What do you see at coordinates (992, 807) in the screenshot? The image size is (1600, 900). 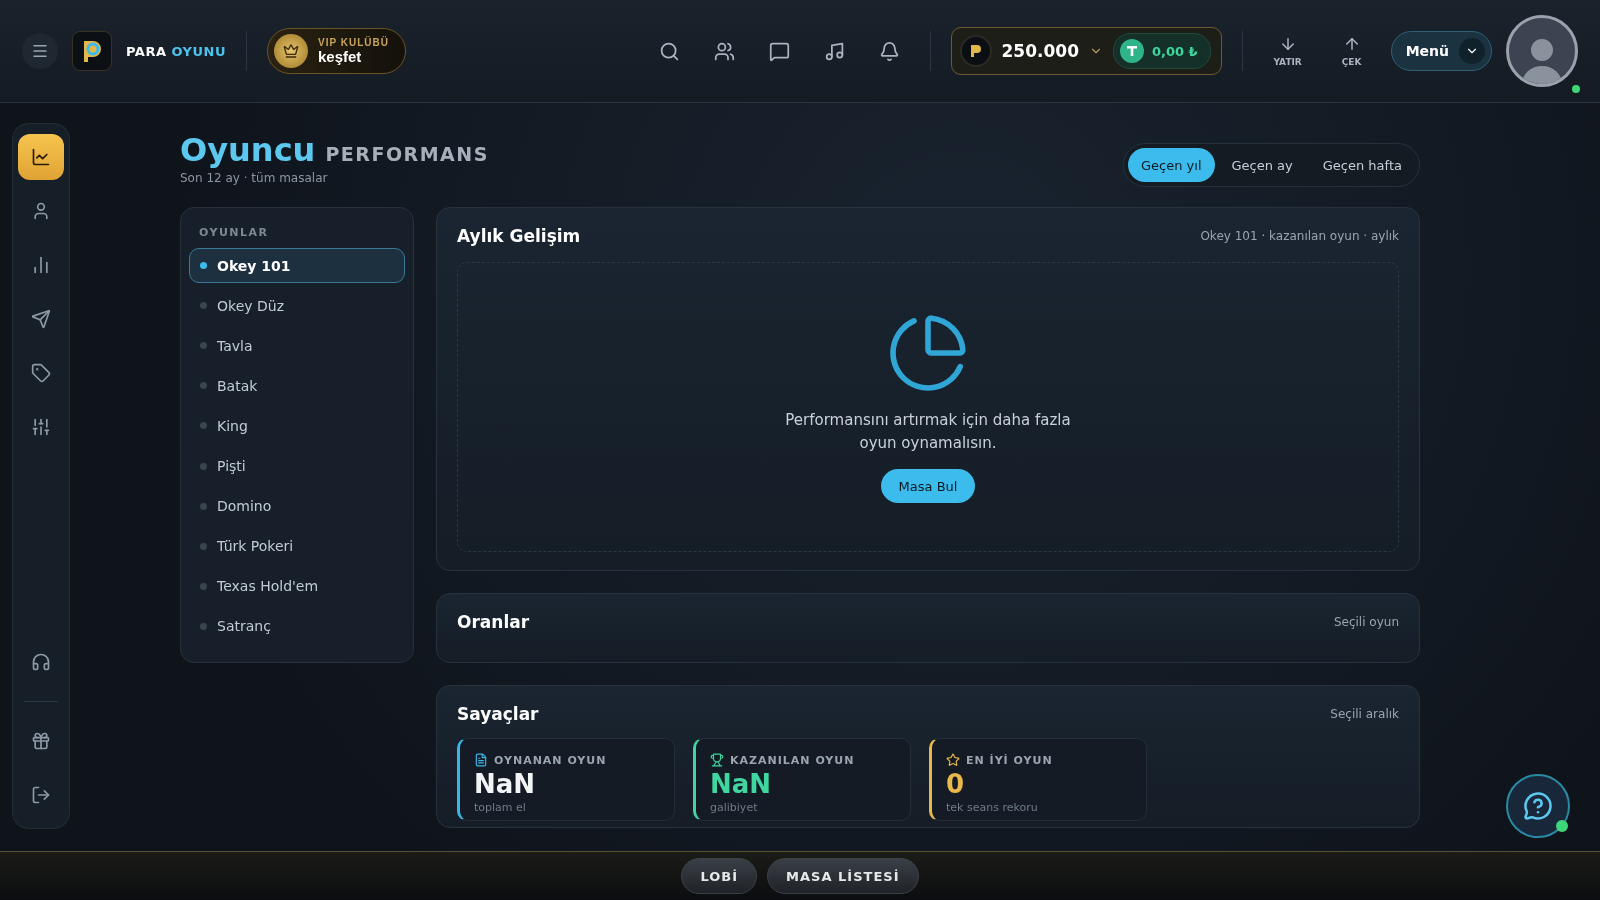 I see `counter-note: tek seans rekoru` at bounding box center [992, 807].